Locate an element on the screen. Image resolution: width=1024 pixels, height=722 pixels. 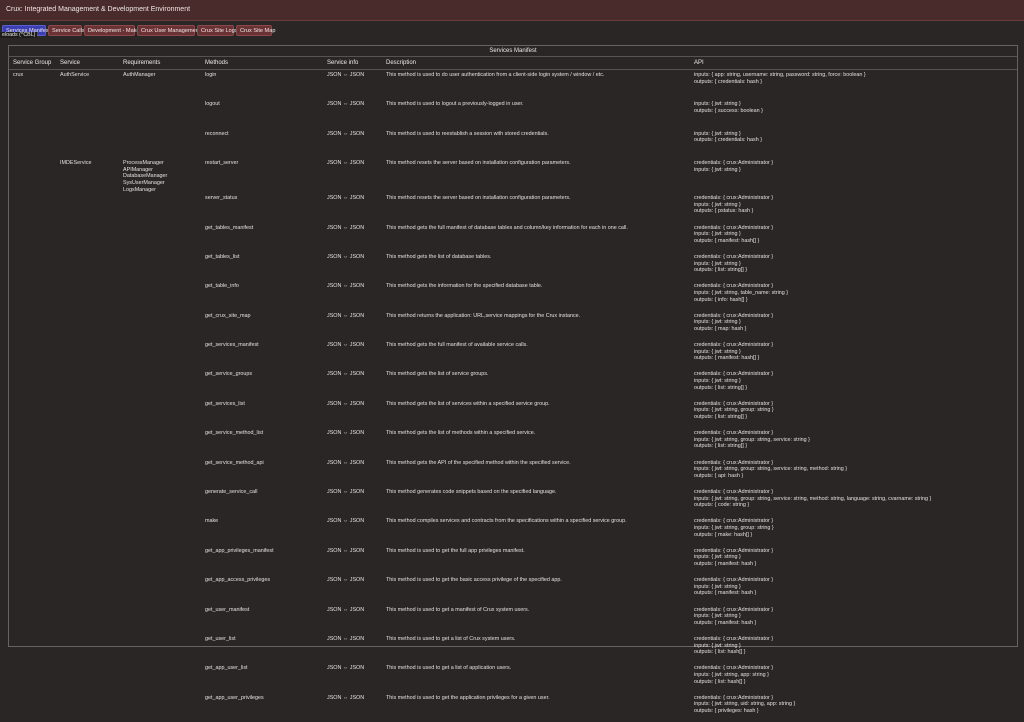
cell-method: get_service_method_api is located at coordinates (262, 472).